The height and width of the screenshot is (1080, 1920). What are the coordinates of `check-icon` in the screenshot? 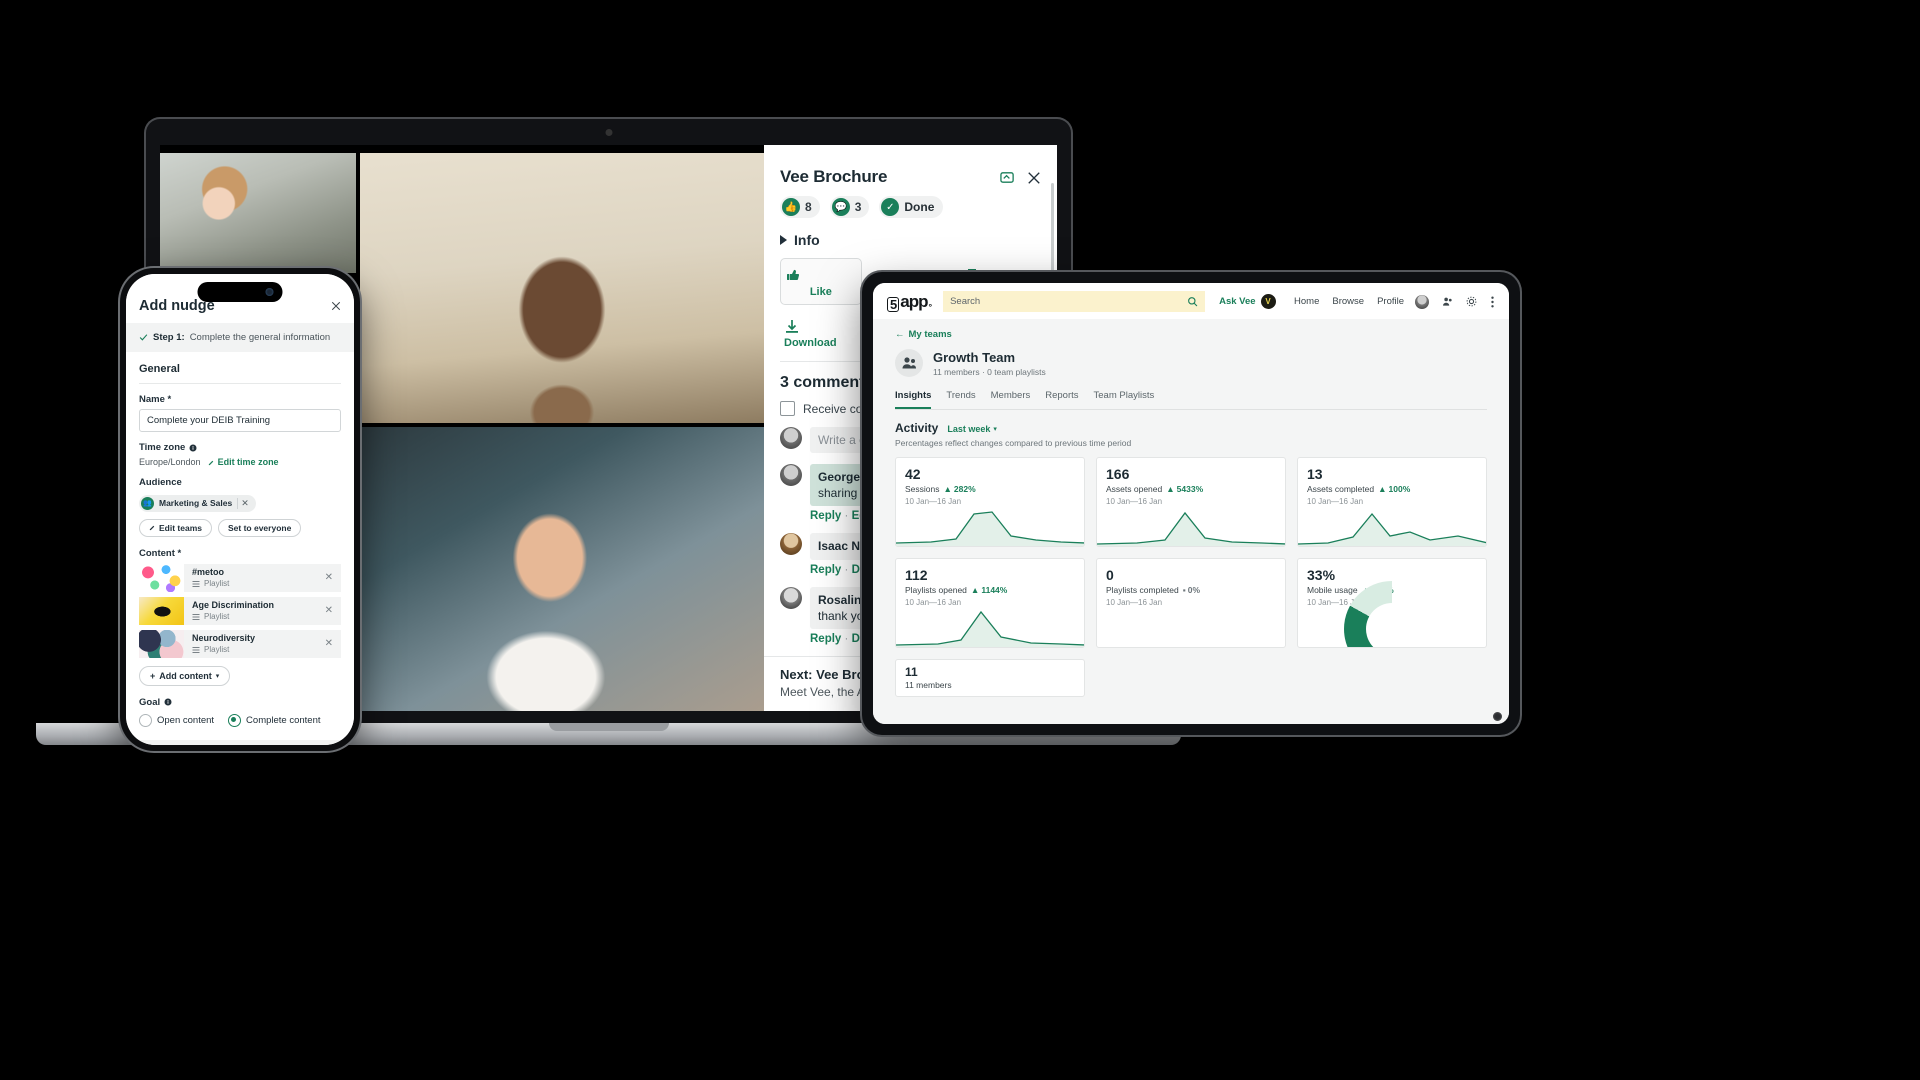 It's located at (143, 337).